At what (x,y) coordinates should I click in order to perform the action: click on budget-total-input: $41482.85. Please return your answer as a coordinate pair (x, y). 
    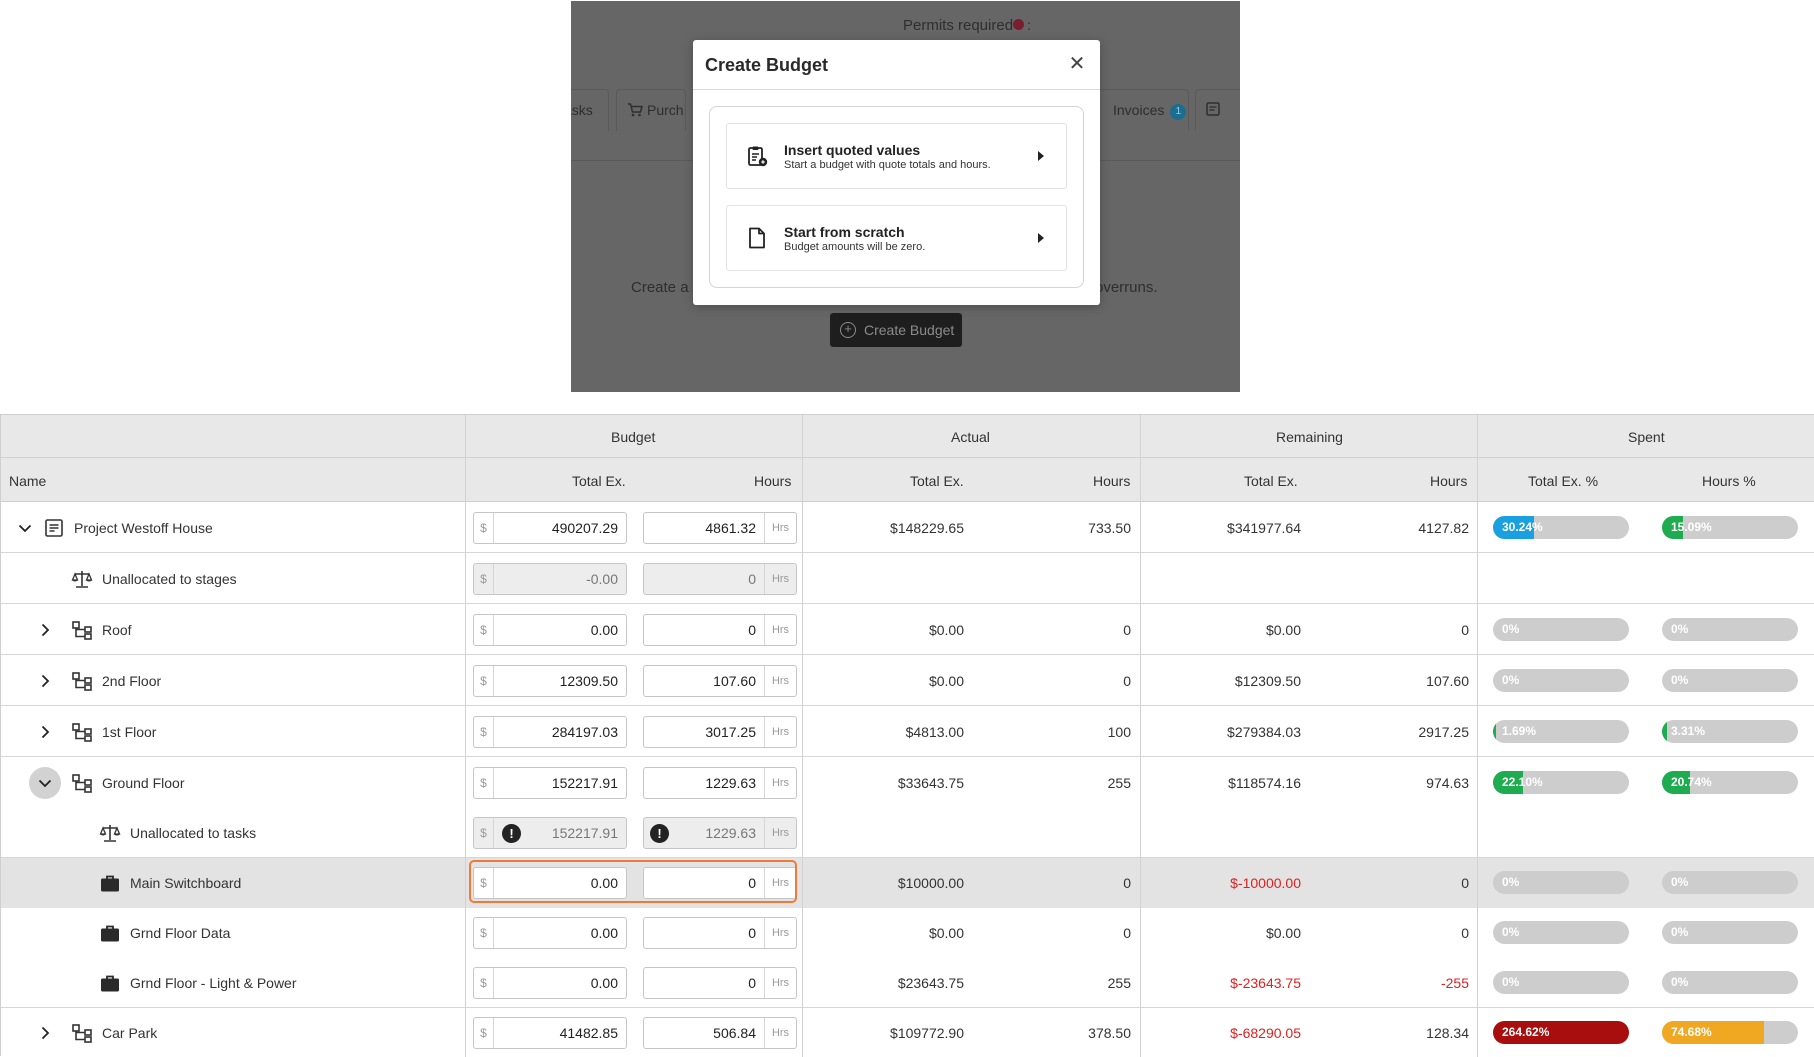
    Looking at the image, I should click on (550, 1033).